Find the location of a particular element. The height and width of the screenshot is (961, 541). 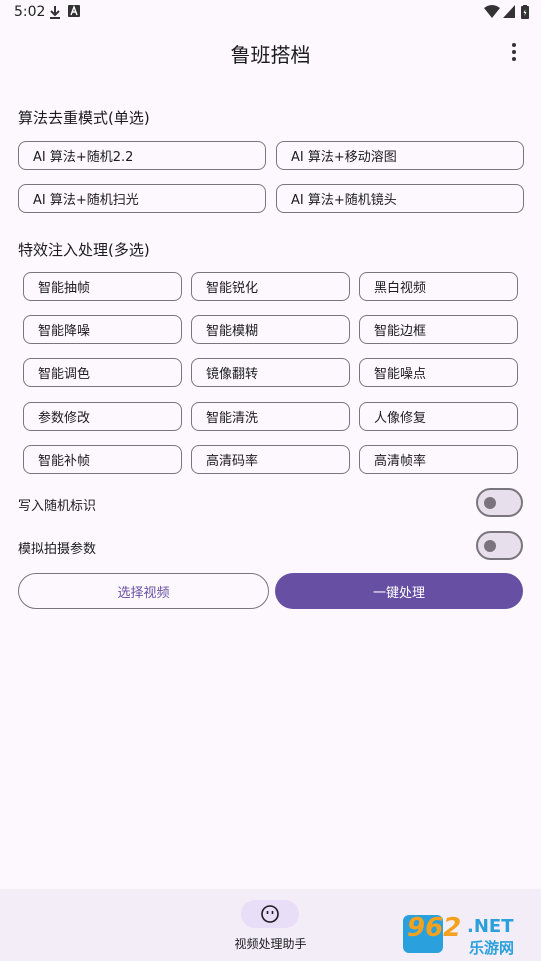

mode-option-4: AI 算法+随机镜头 is located at coordinates (400, 198).